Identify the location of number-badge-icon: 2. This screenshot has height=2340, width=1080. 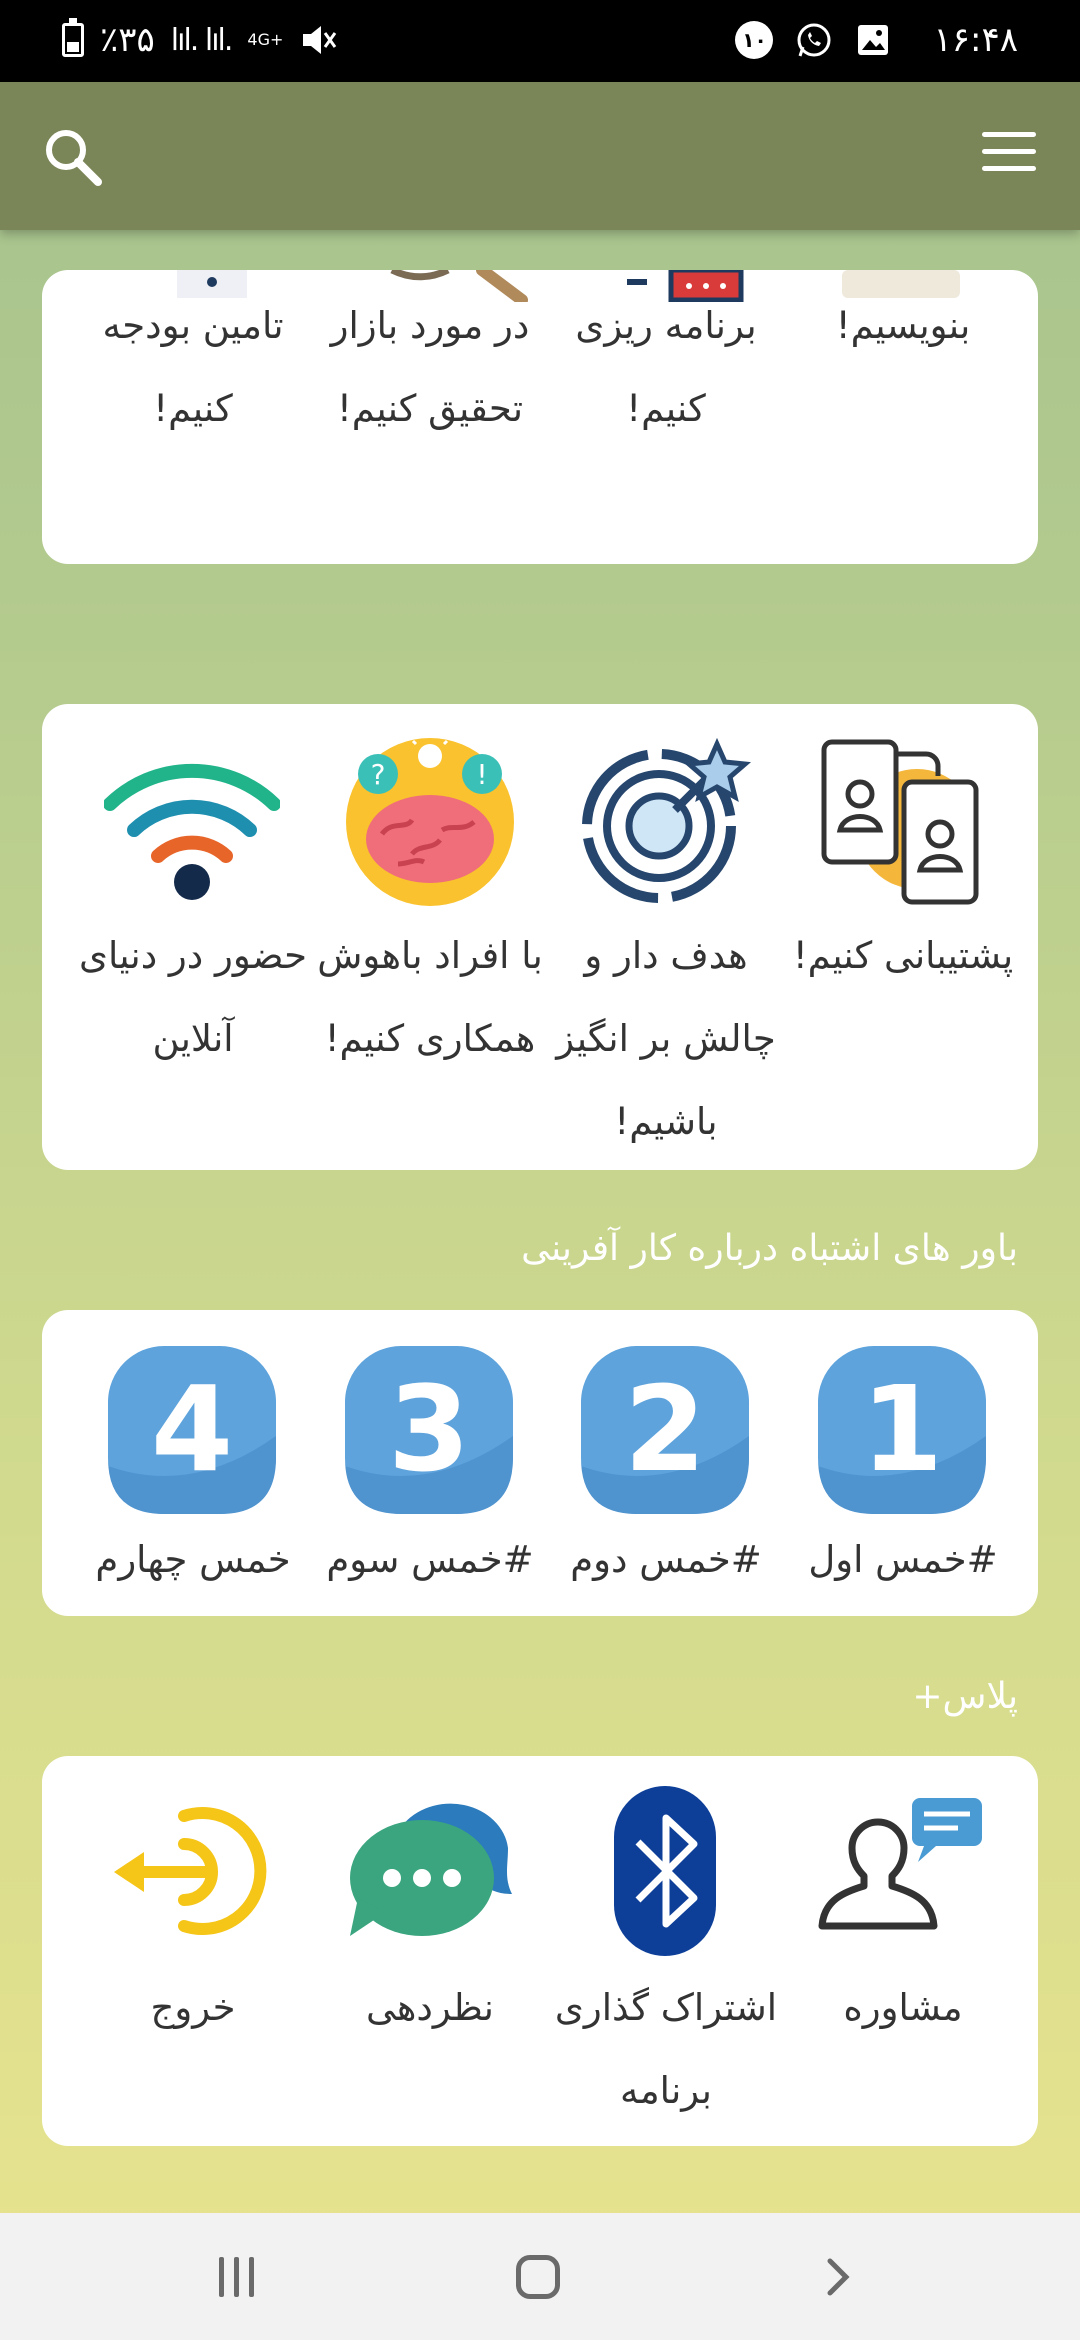
(665, 1430).